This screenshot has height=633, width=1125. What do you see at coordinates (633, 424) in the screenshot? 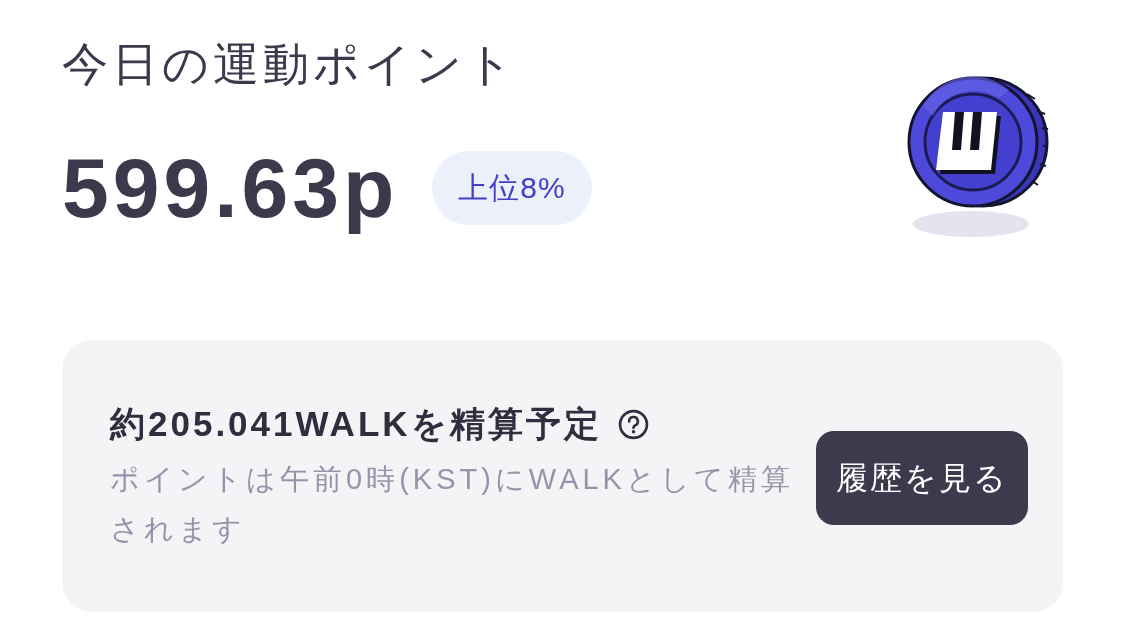
I see `help-icon` at bounding box center [633, 424].